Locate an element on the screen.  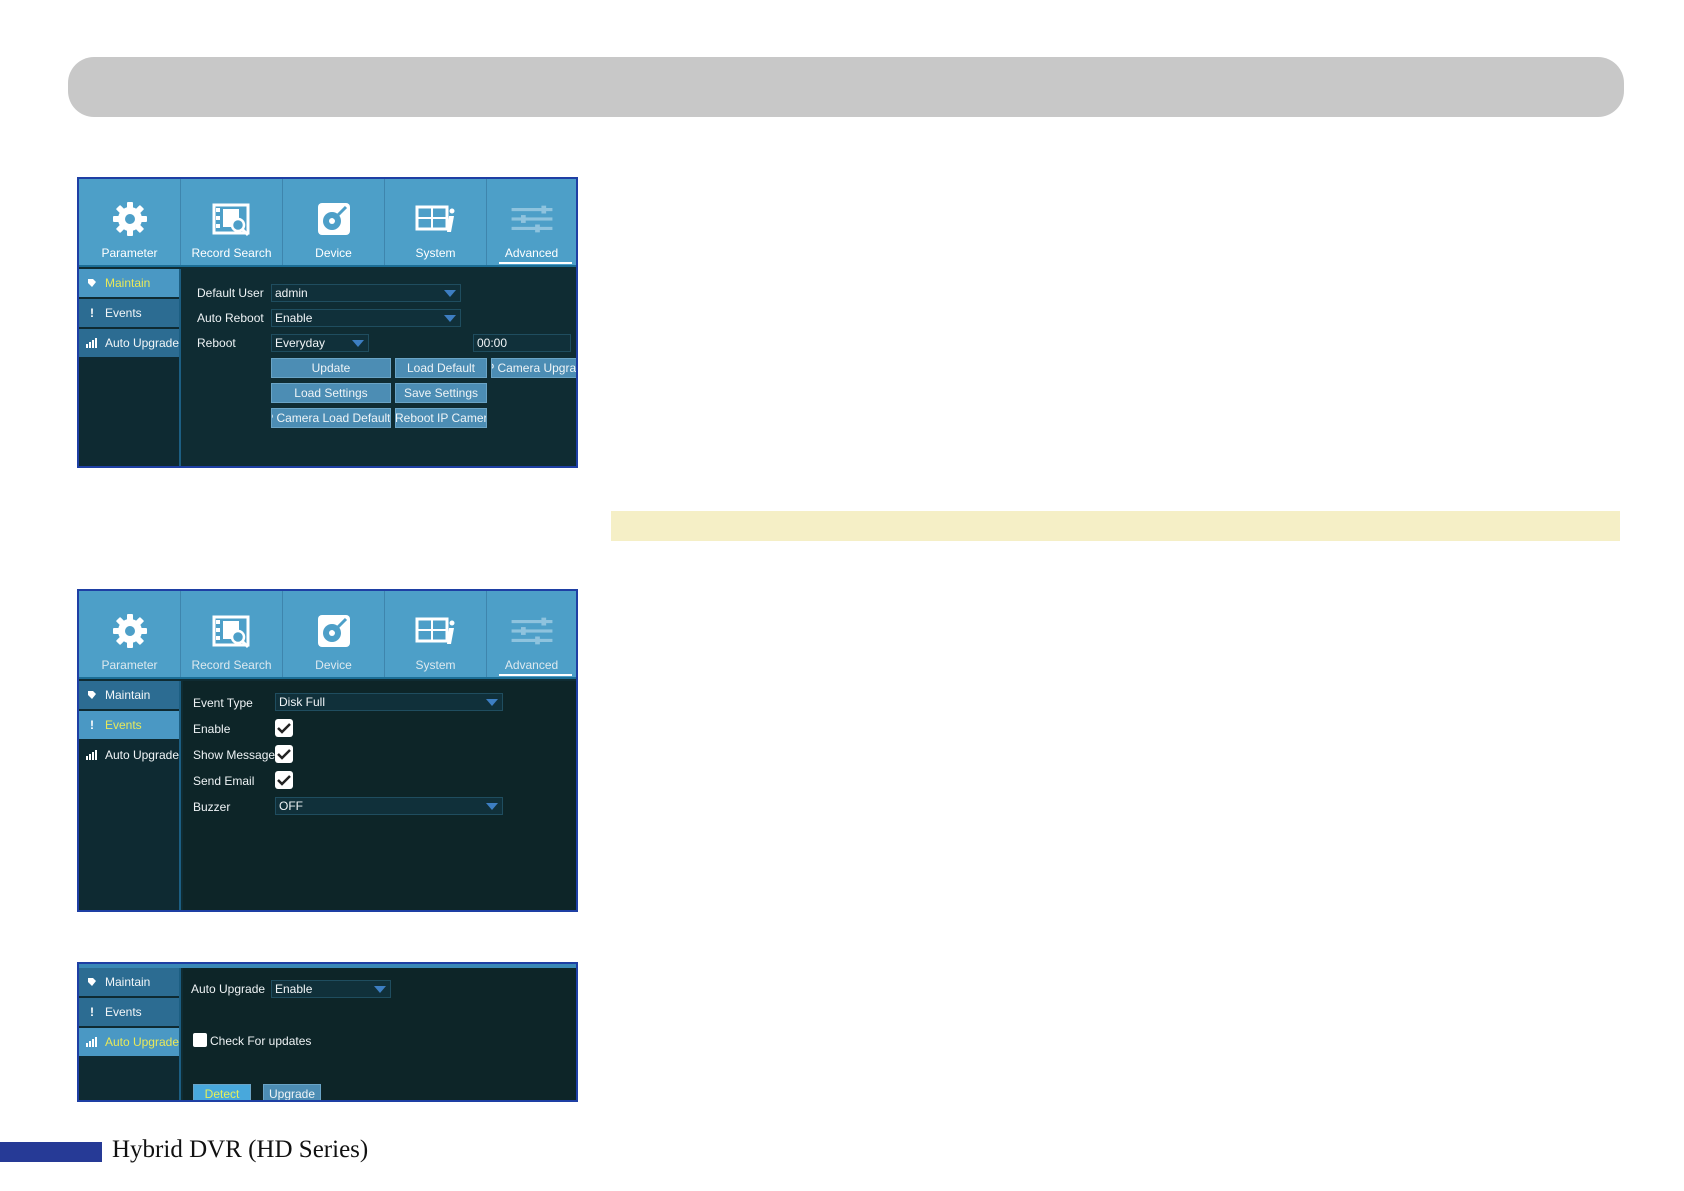
check-for-updates-checkbox is located at coordinates (200, 1040).